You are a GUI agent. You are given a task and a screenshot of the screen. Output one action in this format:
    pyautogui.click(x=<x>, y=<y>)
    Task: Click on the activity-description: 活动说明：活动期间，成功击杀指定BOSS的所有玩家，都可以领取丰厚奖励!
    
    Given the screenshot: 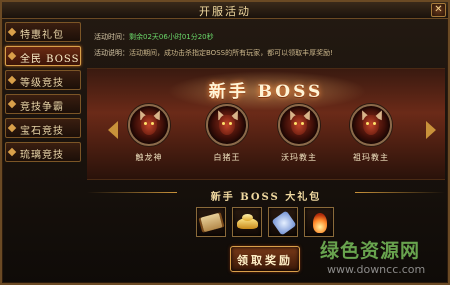 What is the action you would take?
    pyautogui.click(x=213, y=53)
    